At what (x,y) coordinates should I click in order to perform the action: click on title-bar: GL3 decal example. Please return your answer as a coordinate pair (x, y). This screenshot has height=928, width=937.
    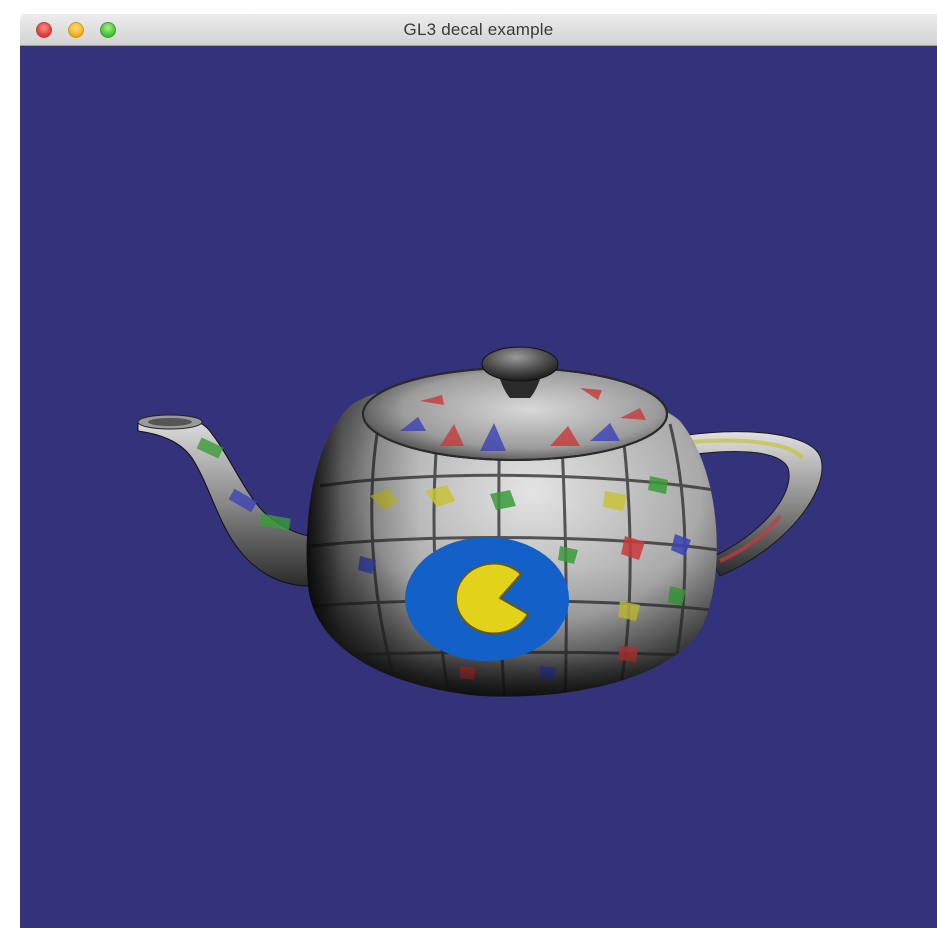
    Looking at the image, I should click on (478, 30).